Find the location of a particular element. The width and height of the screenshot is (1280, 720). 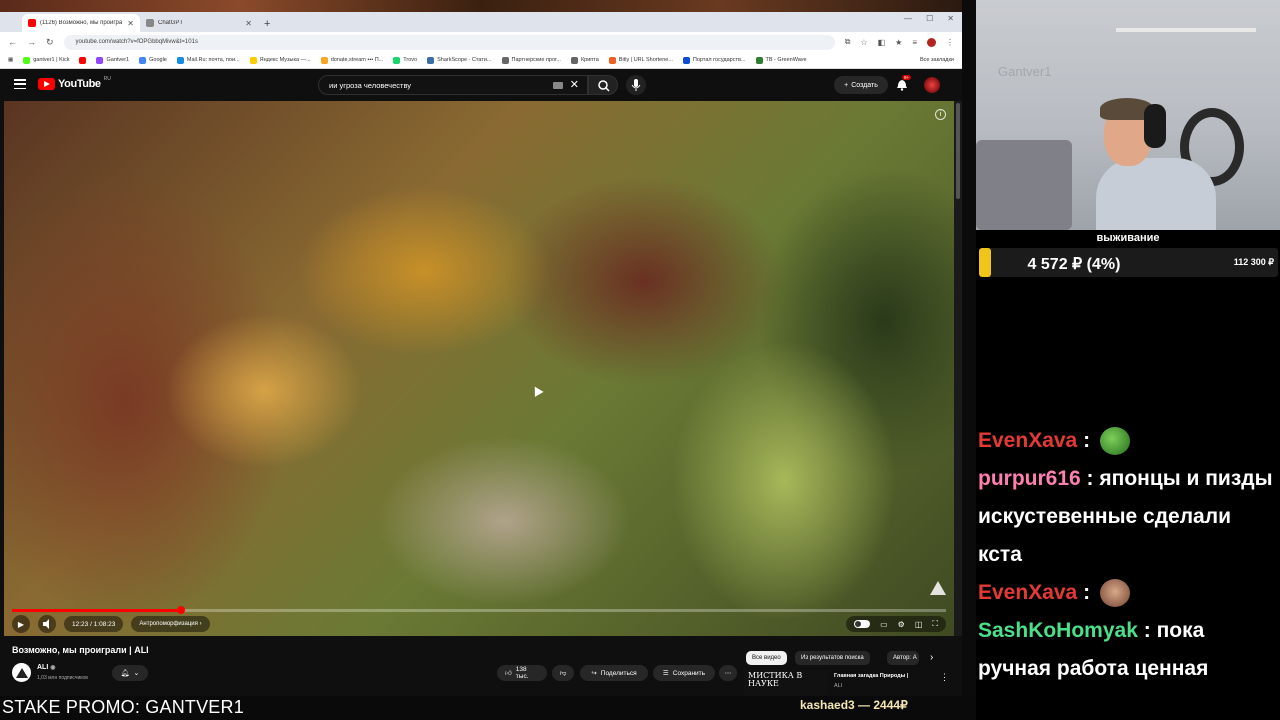

more-icon: ⋮ is located at coordinates (944, 677).